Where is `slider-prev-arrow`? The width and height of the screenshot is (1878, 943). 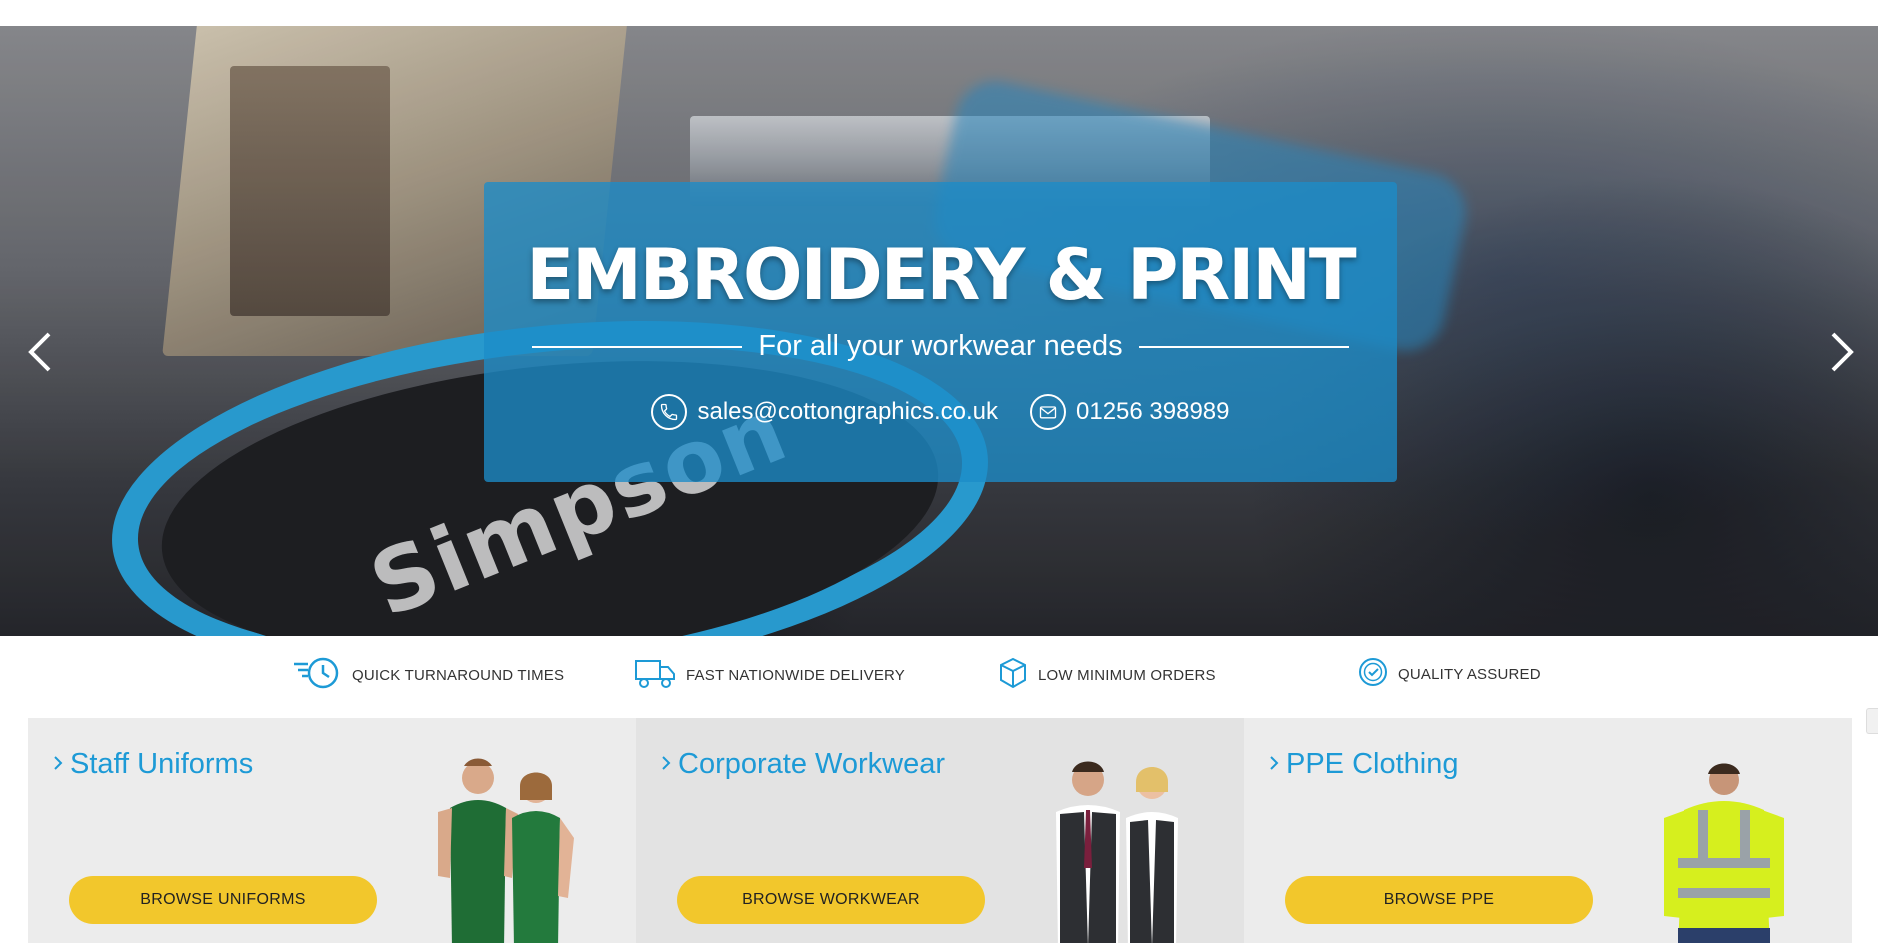
slider-prev-arrow is located at coordinates (40, 352).